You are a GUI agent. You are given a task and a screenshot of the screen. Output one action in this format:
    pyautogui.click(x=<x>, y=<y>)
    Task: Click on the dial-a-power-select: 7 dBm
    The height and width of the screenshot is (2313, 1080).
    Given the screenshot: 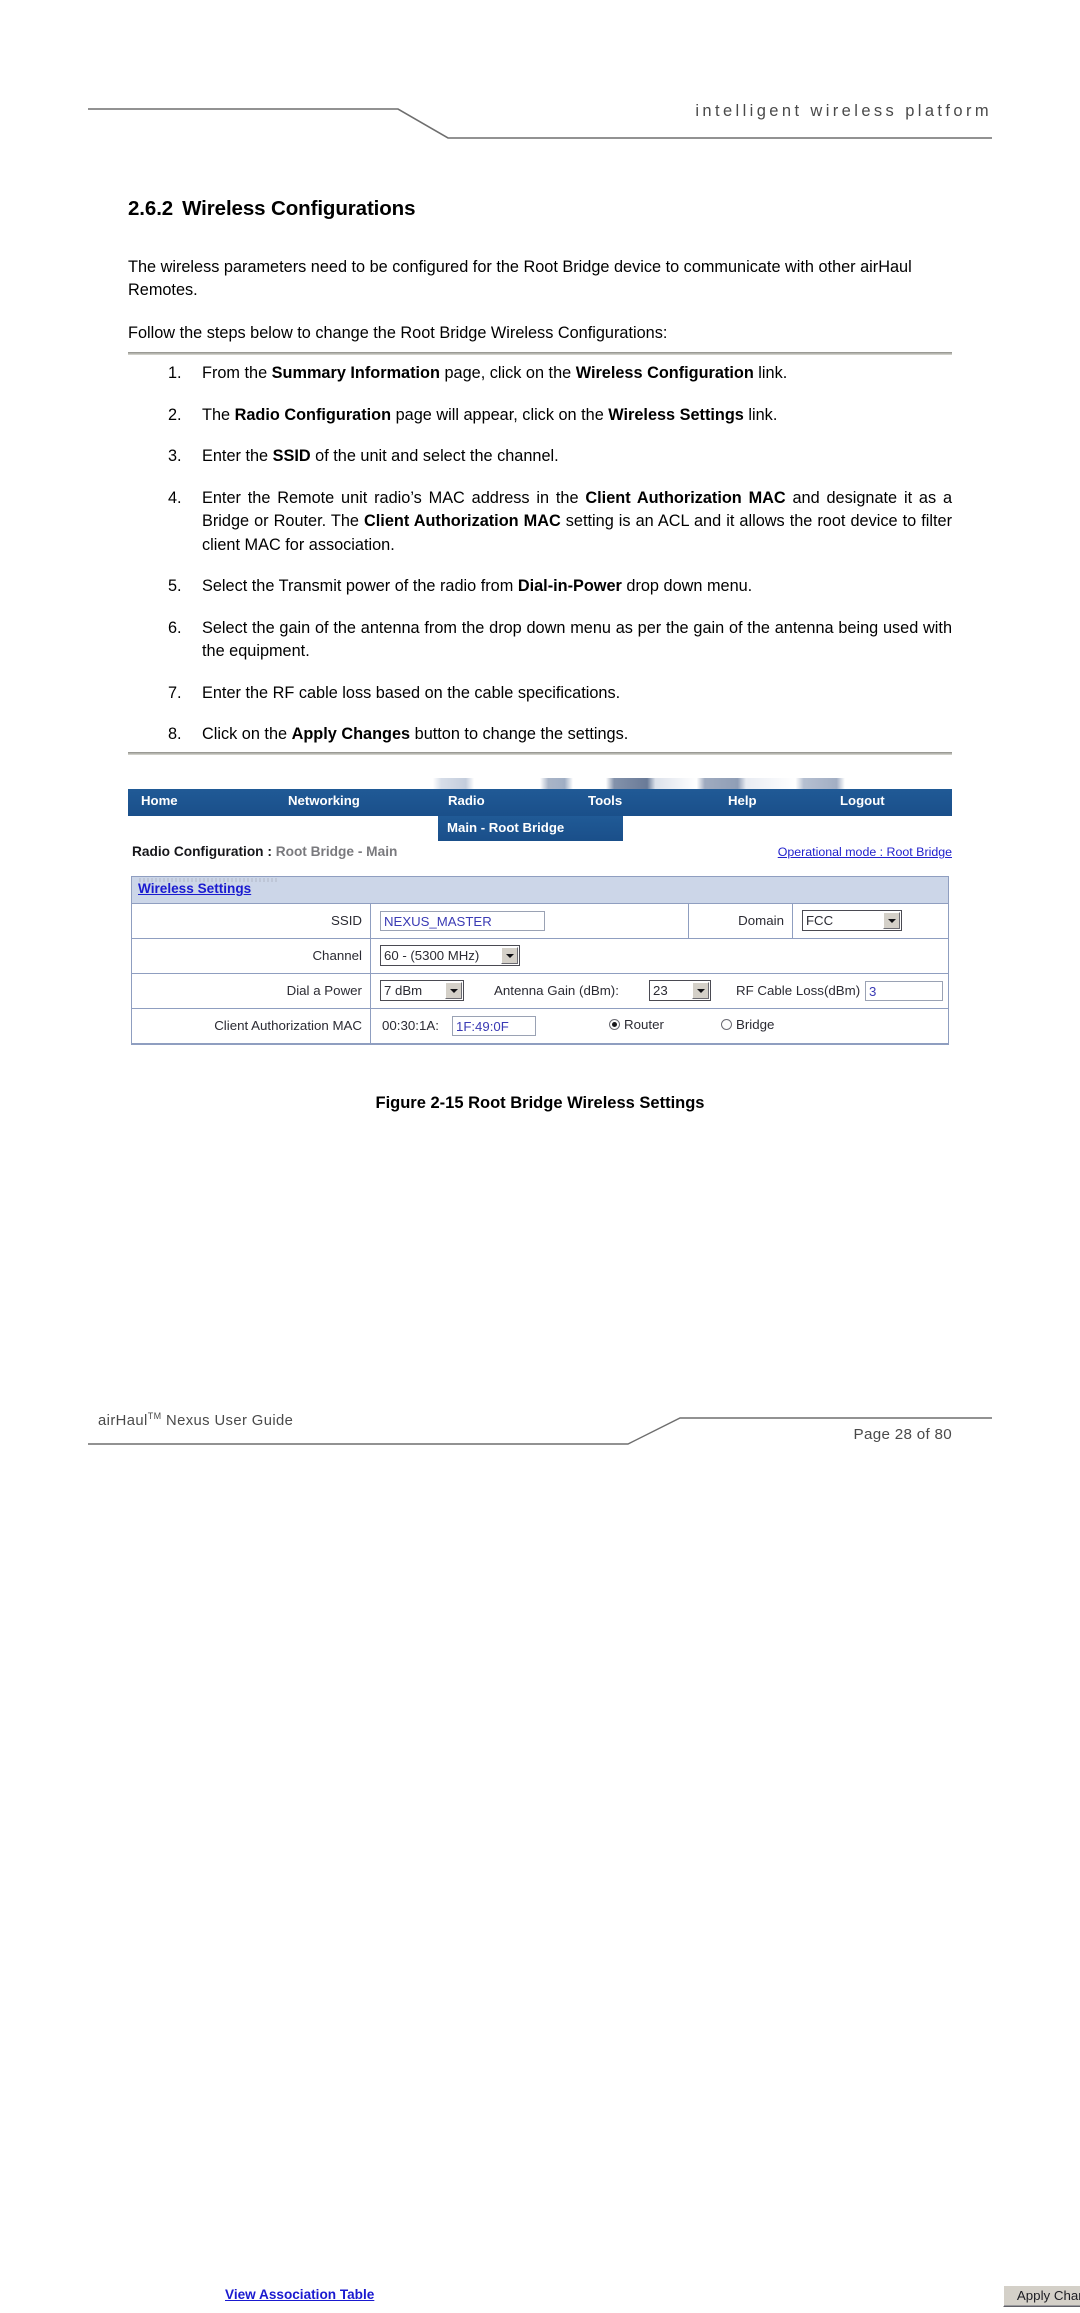 What is the action you would take?
    pyautogui.click(x=422, y=990)
    